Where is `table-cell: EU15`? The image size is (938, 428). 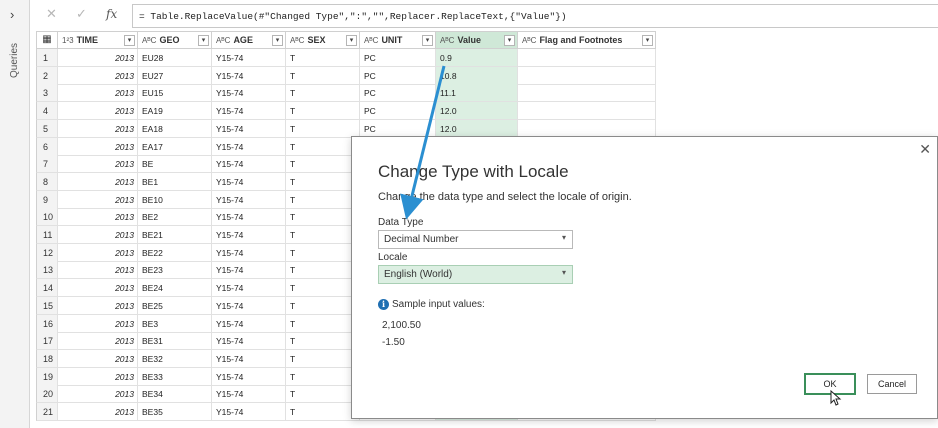
table-cell: EU15 is located at coordinates (175, 93).